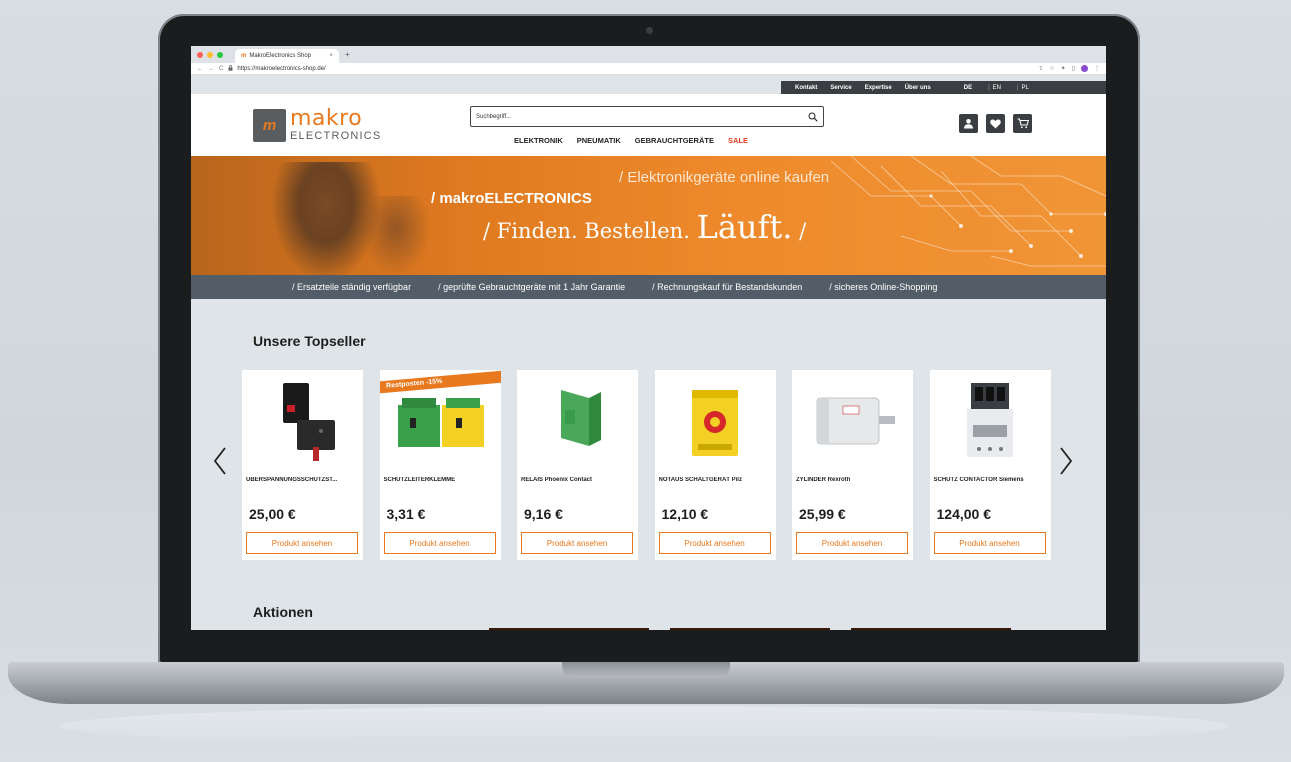  I want to click on back-icon: ←, so click(200, 69).